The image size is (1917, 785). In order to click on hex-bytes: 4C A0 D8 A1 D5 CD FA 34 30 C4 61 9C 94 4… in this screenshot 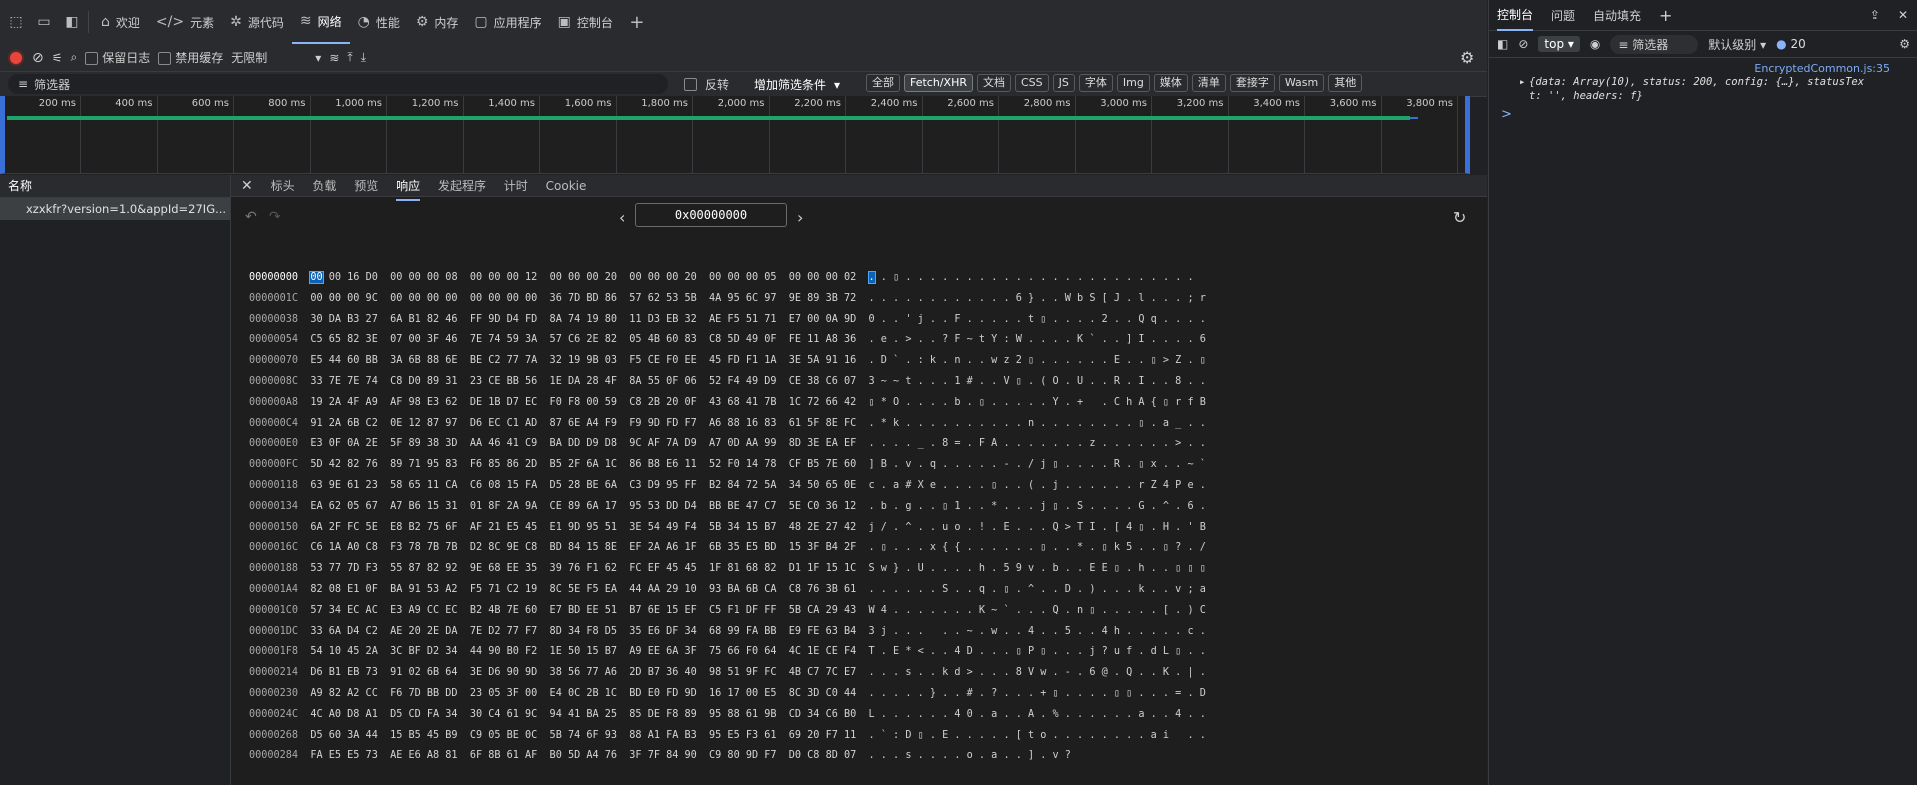, I will do `click(583, 714)`.